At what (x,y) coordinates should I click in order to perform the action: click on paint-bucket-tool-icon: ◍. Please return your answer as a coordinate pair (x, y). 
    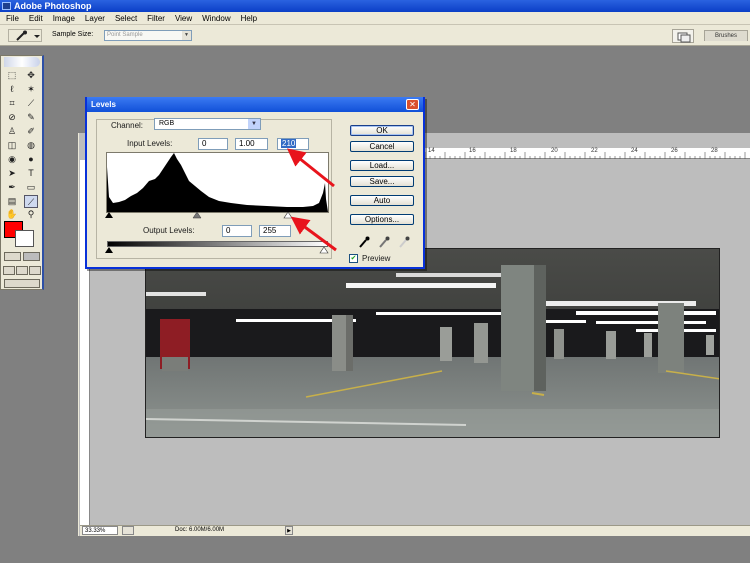
    Looking at the image, I should click on (31, 145).